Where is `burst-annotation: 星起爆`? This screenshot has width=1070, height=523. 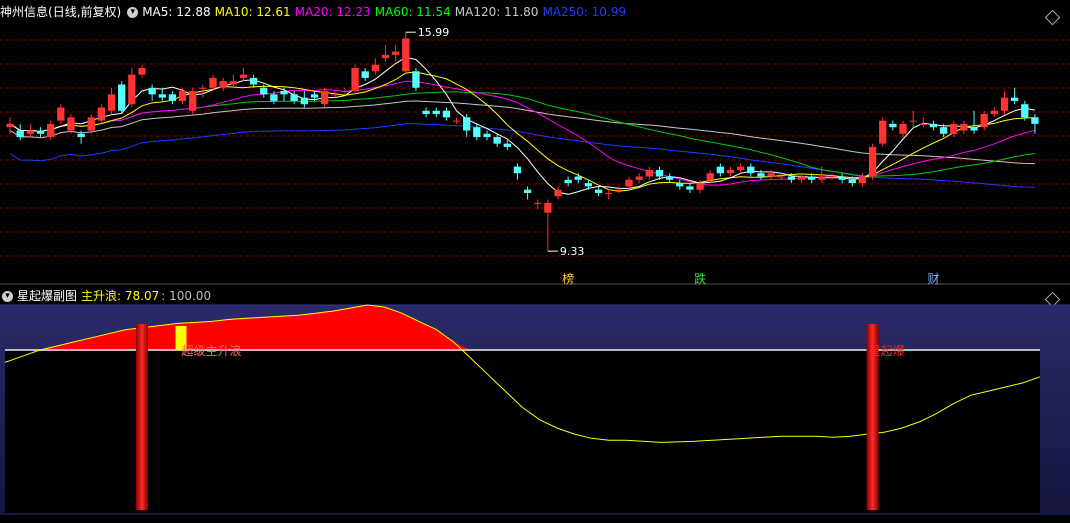 burst-annotation: 星起爆 is located at coordinates (887, 351).